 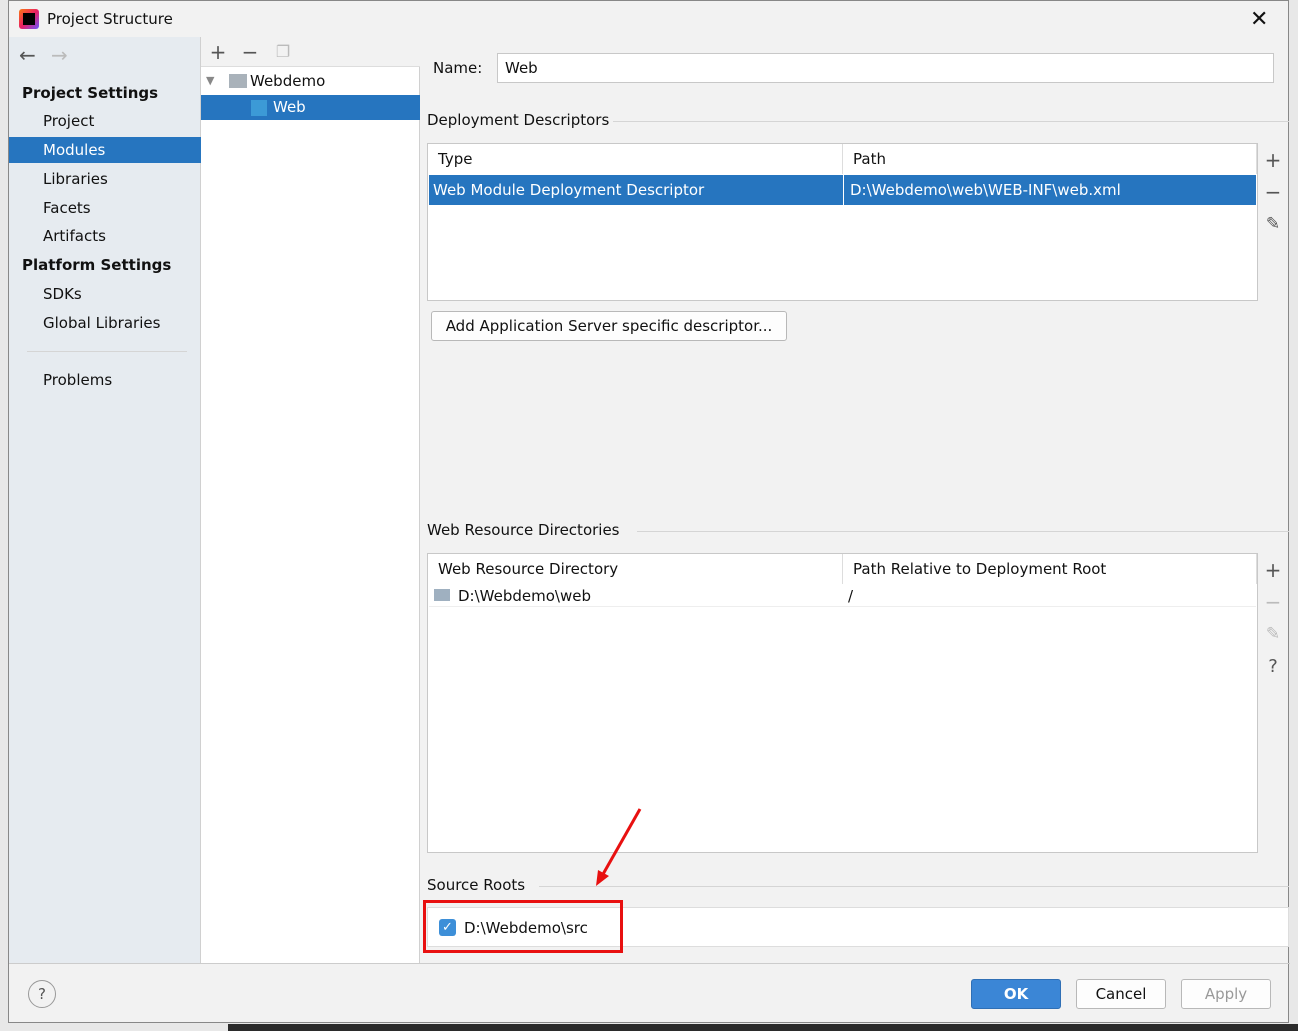 What do you see at coordinates (105, 236) in the screenshot?
I see `nav-item-artifacts: Artifacts` at bounding box center [105, 236].